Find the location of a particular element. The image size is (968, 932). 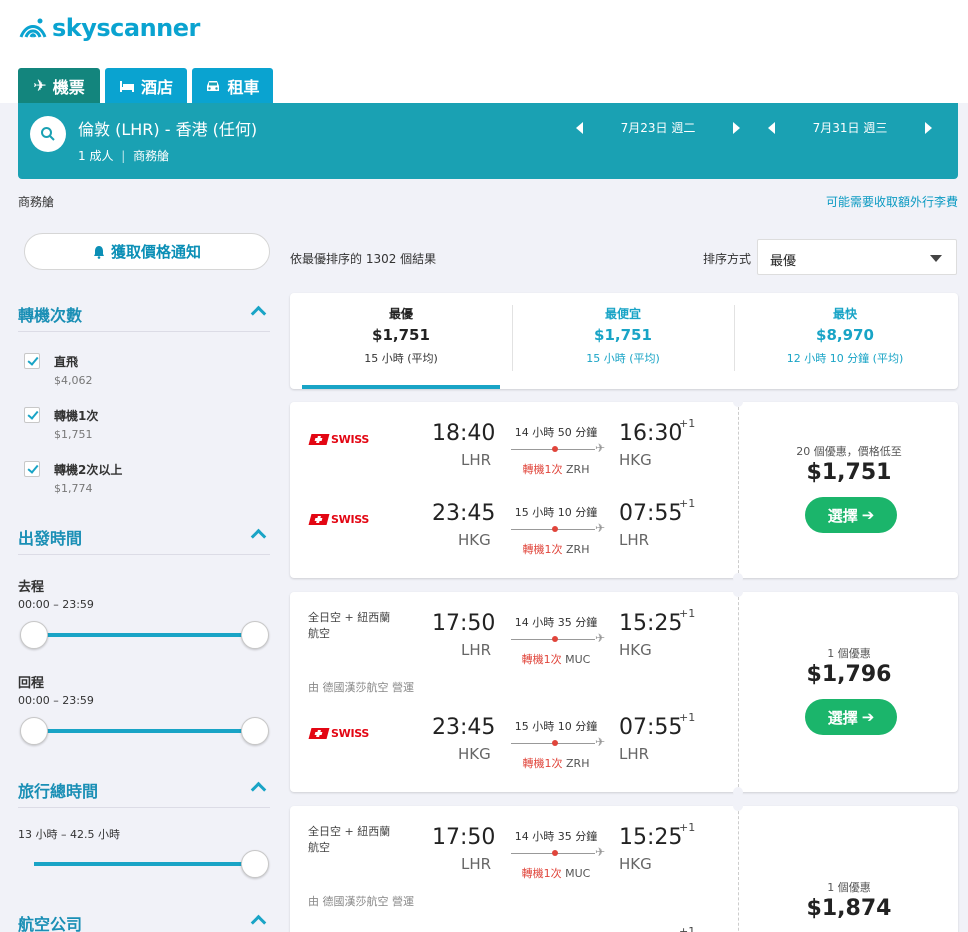

result-price: $1,874 is located at coordinates (849, 908).